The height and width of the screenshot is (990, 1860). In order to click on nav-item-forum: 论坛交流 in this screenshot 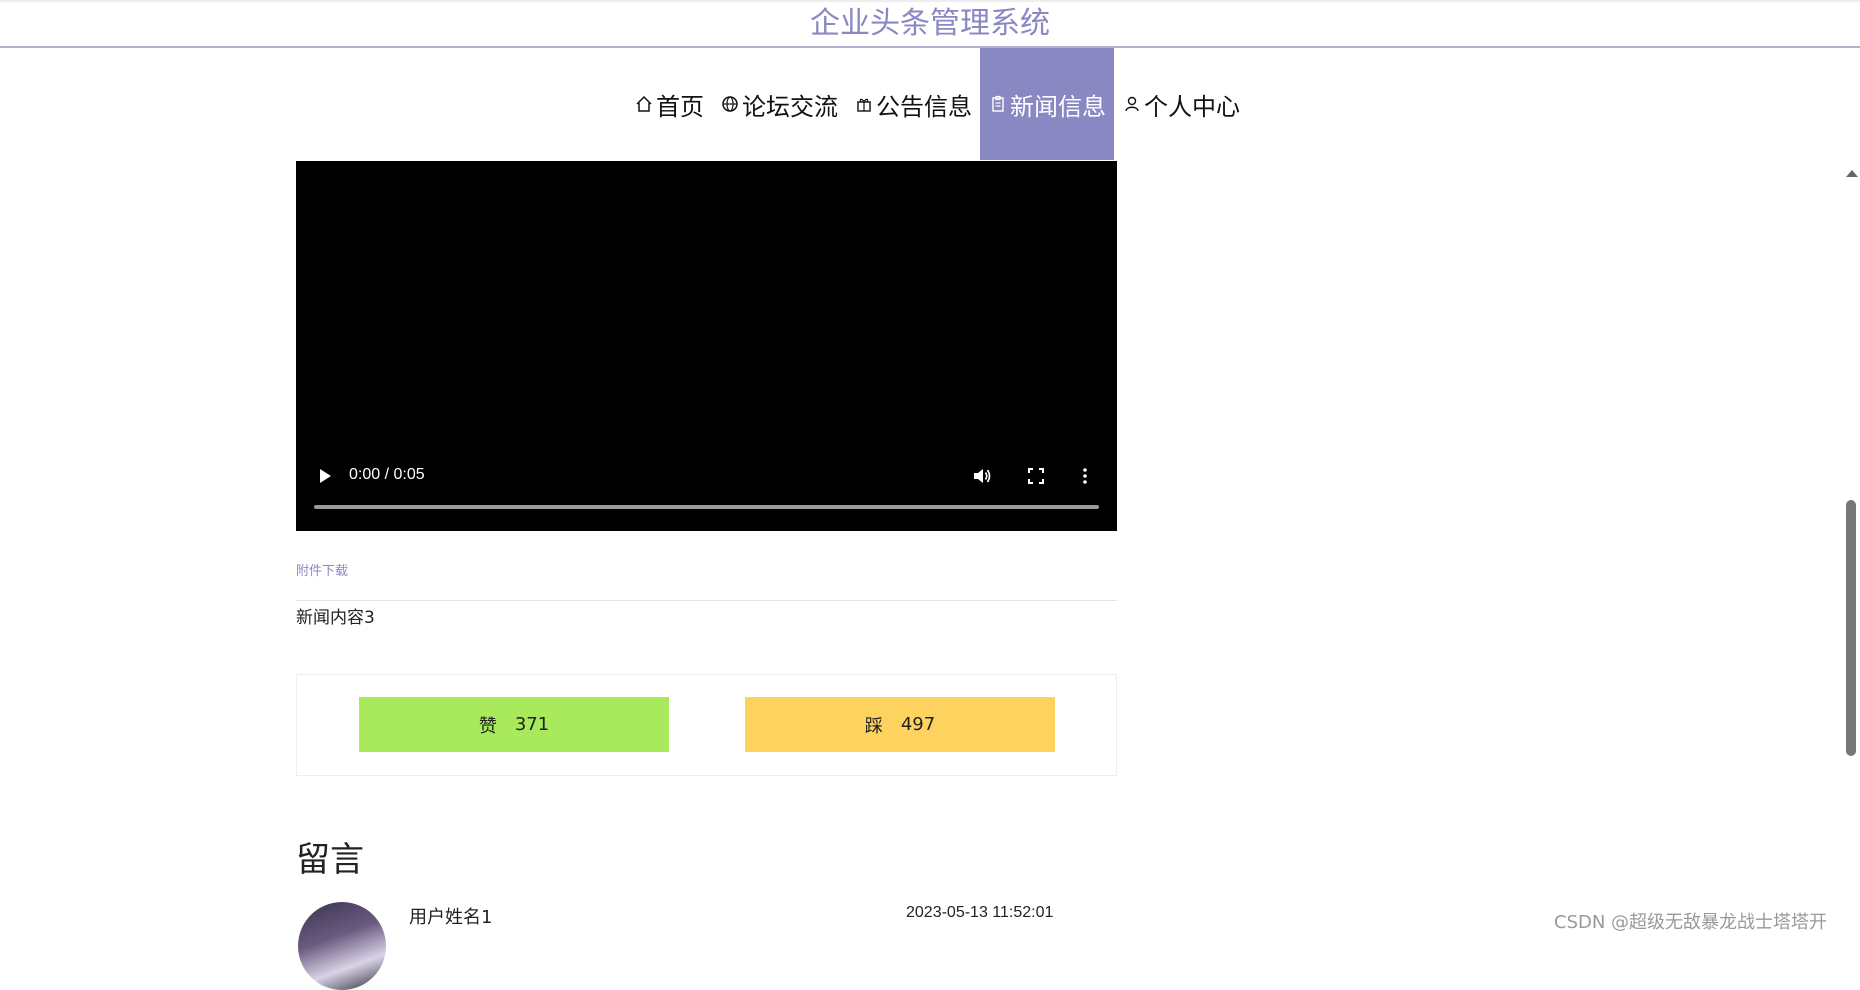, I will do `click(779, 104)`.